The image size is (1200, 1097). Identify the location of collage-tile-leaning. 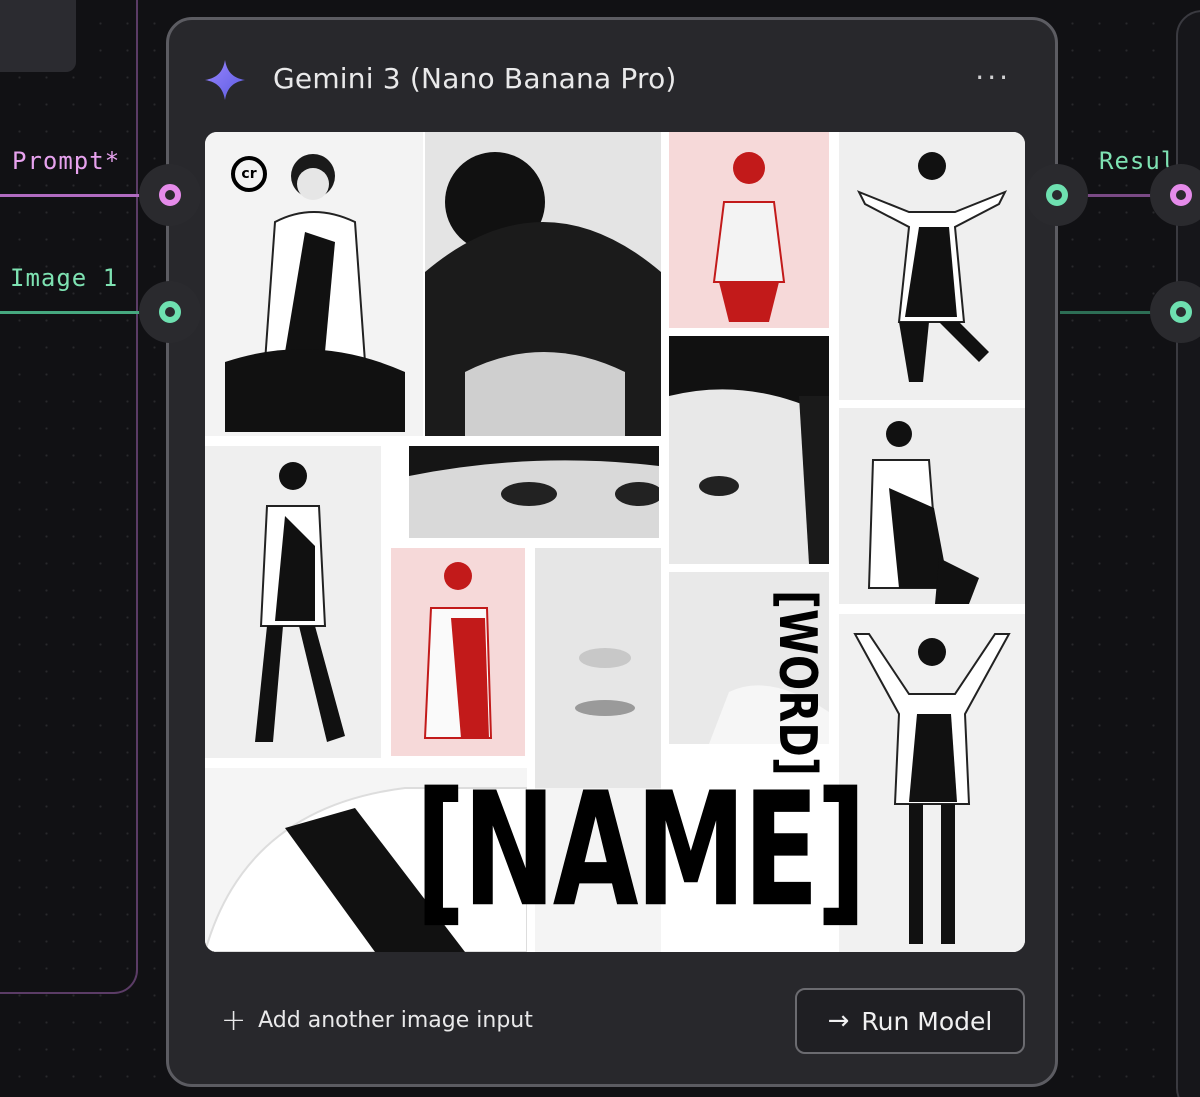
(932, 506).